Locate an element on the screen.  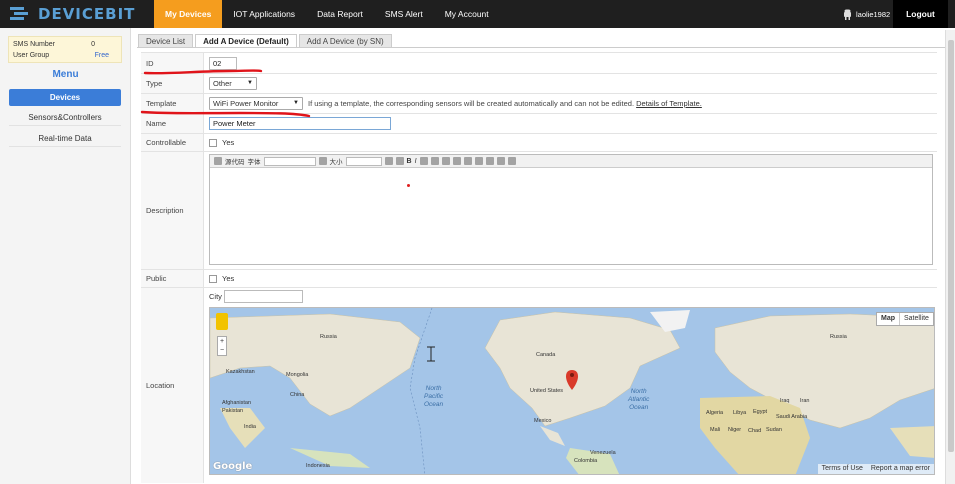
public-row: Public Yes is located at coordinates (539, 279).